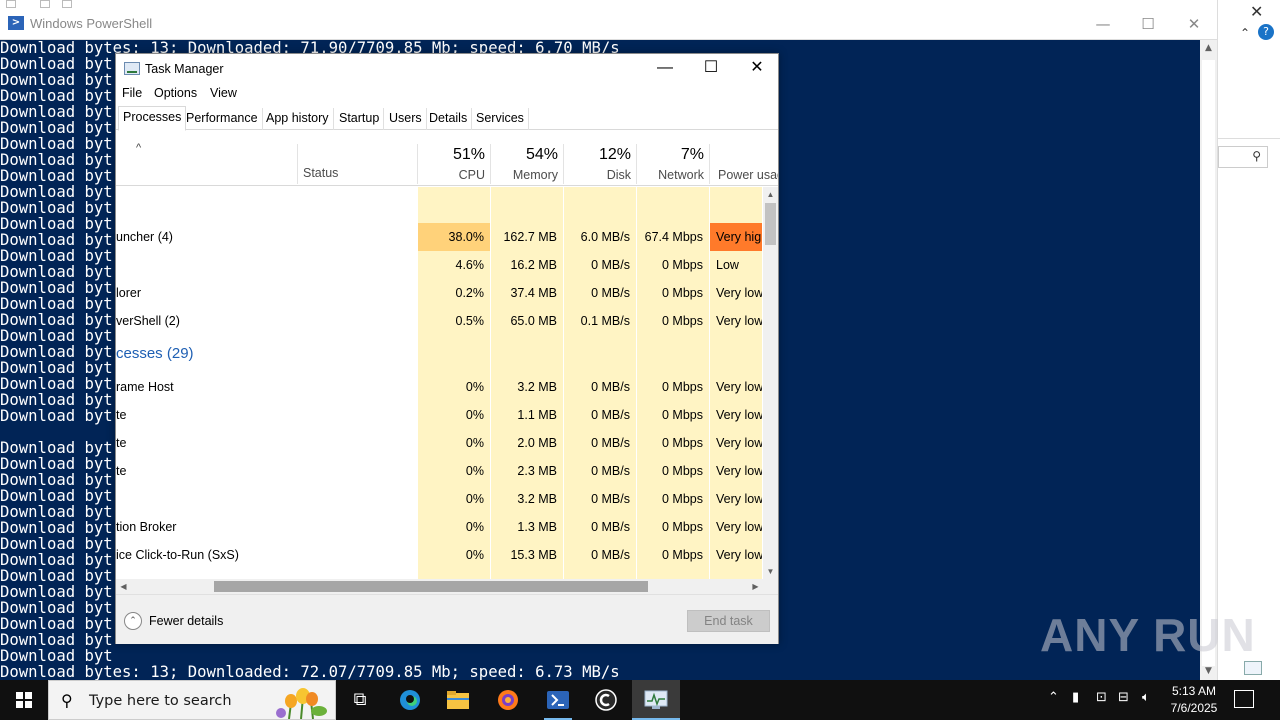  I want to click on sort-caret-icon: ^, so click(138, 148).